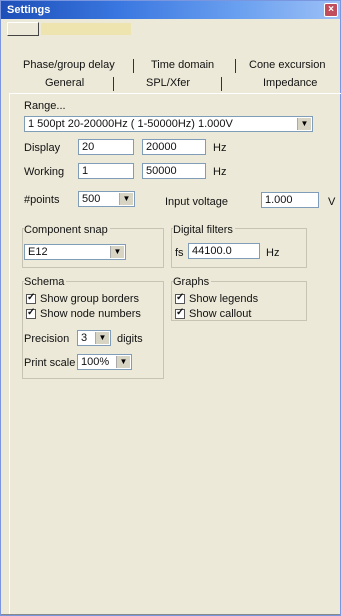 The width and height of the screenshot is (341, 616). Describe the element at coordinates (290, 83) in the screenshot. I see `tab-impedance: Impedance` at that location.